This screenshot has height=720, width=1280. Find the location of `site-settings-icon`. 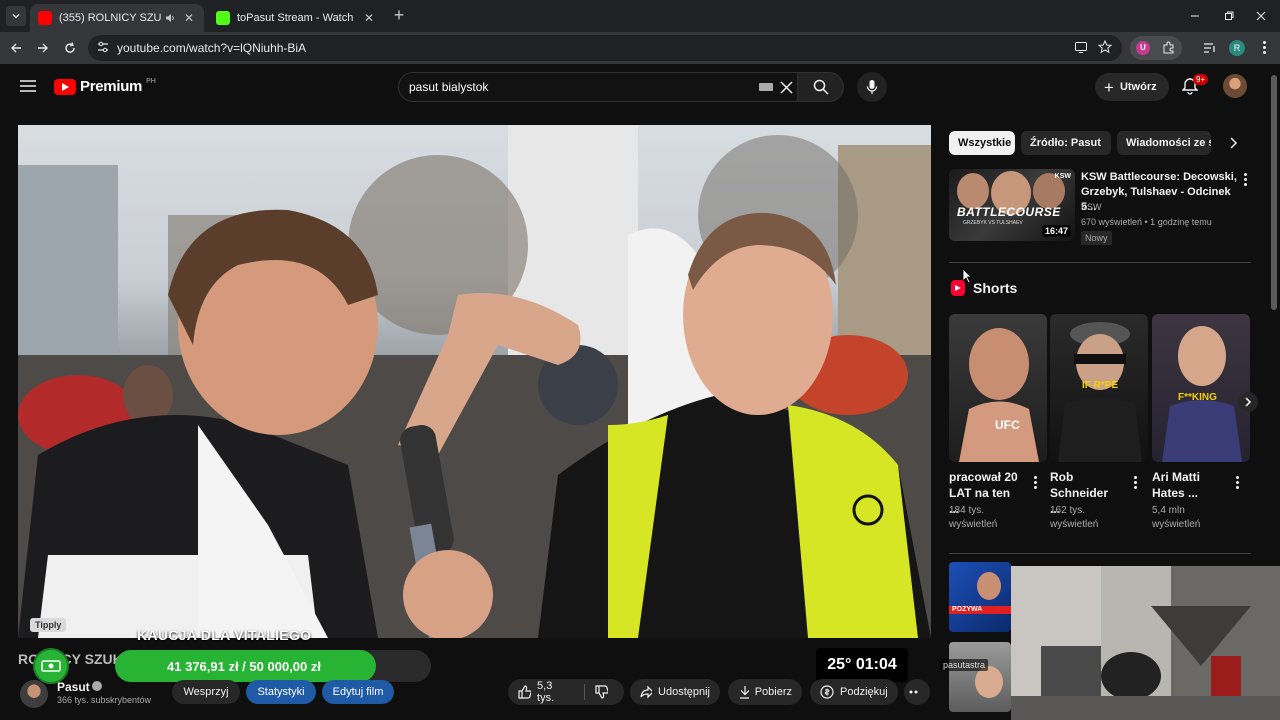

site-settings-icon is located at coordinates (103, 47).